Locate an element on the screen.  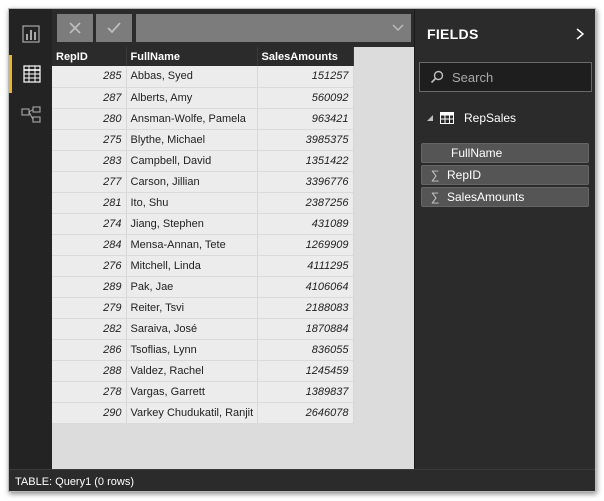
cell-fullname: Reiter, Tsvi is located at coordinates (192, 308).